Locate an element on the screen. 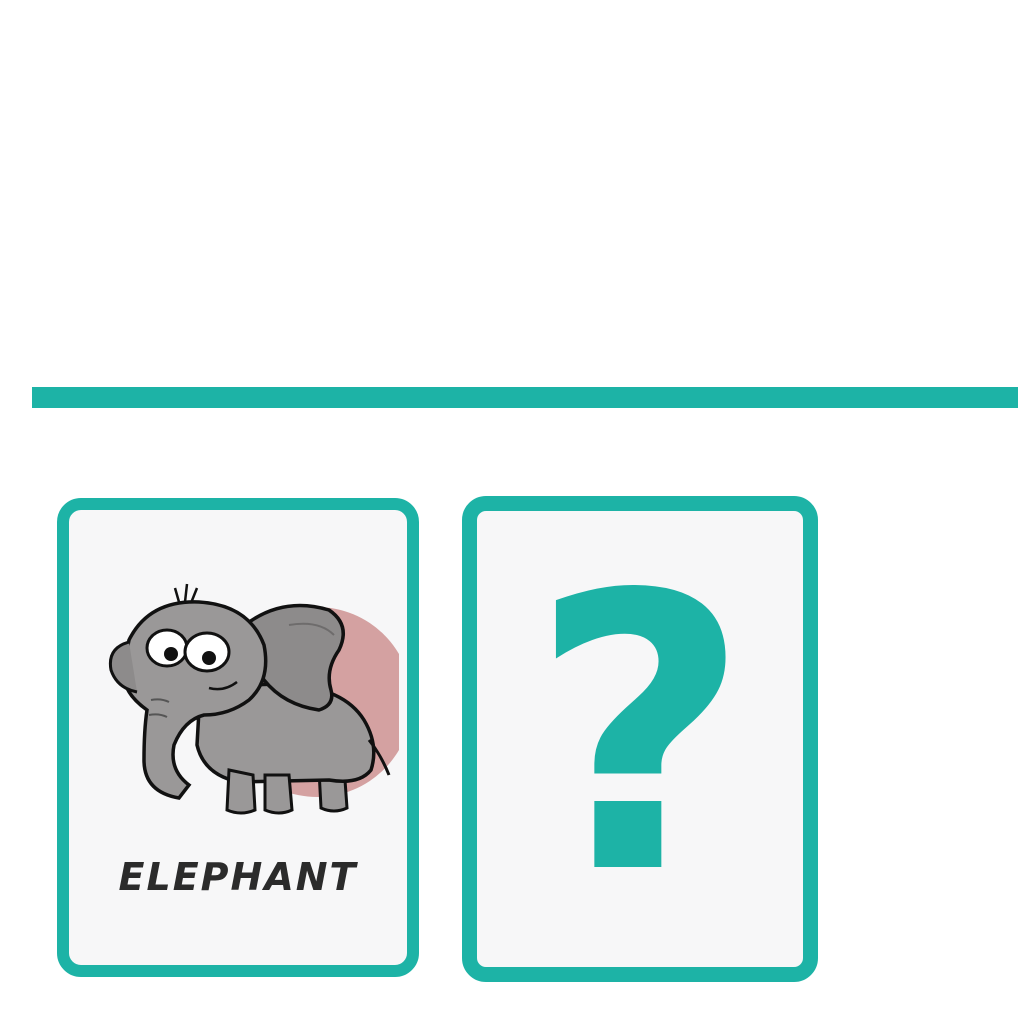  question-mark-icon: ? is located at coordinates (640, 735).